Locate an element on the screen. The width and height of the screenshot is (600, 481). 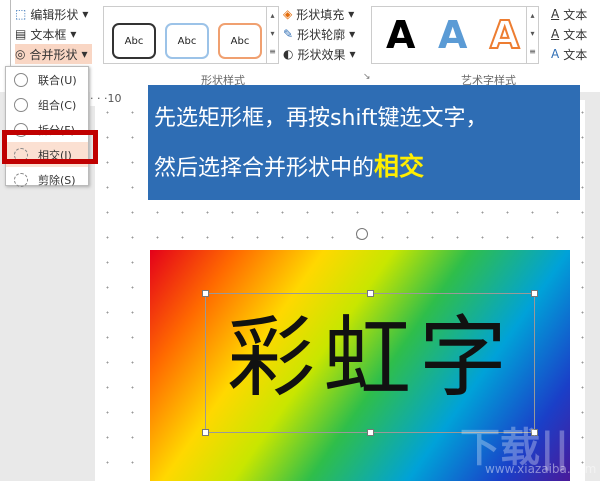
merge-shapes-menu: 联合(U) 组合(C) 拆分(F) 相交(I) 剪除(S) is located at coordinates (47, 126).